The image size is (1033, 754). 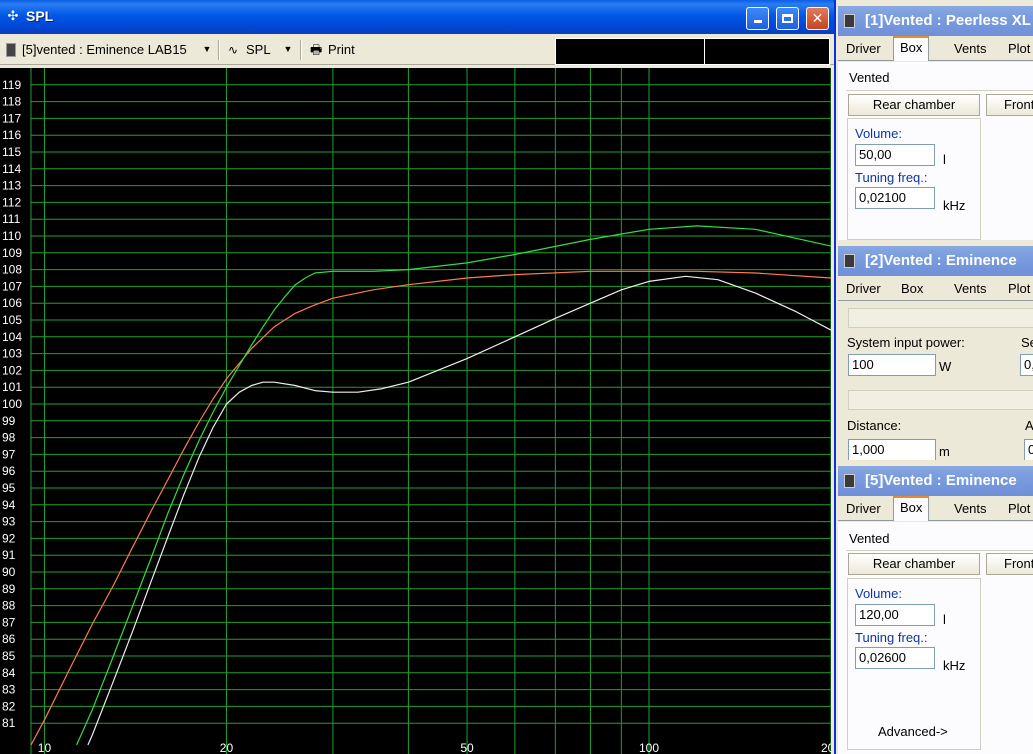 What do you see at coordinates (12, 253) in the screenshot?
I see `y-tick-label: 109` at bounding box center [12, 253].